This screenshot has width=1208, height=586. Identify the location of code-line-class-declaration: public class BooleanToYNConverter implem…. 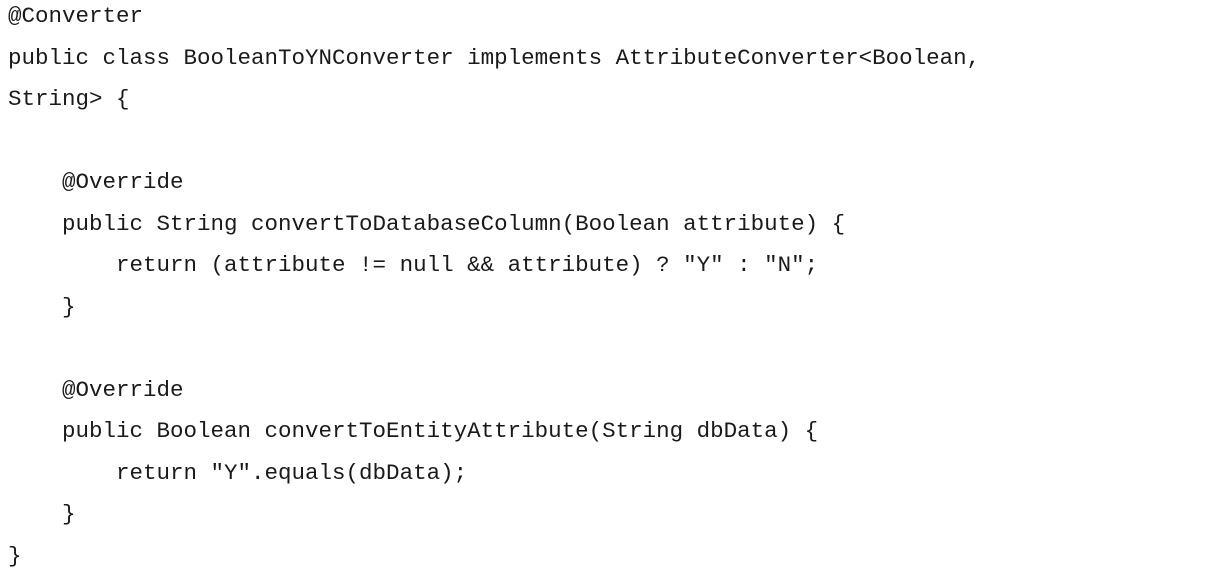
(494, 57).